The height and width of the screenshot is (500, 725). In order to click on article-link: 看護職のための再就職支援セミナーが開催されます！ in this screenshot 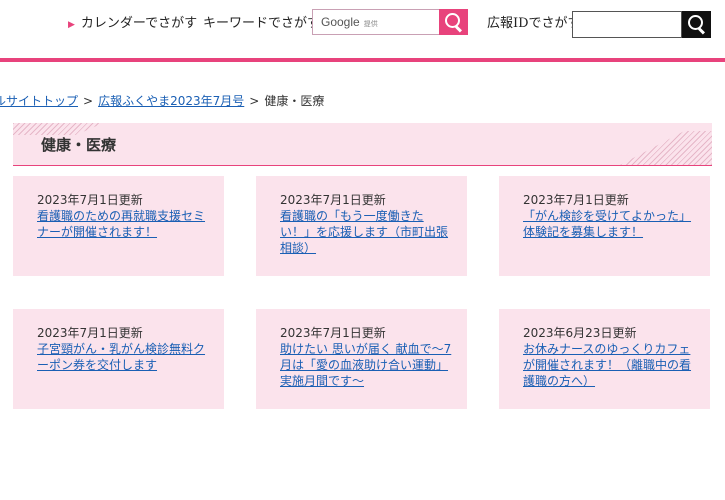, I will do `click(123, 224)`.